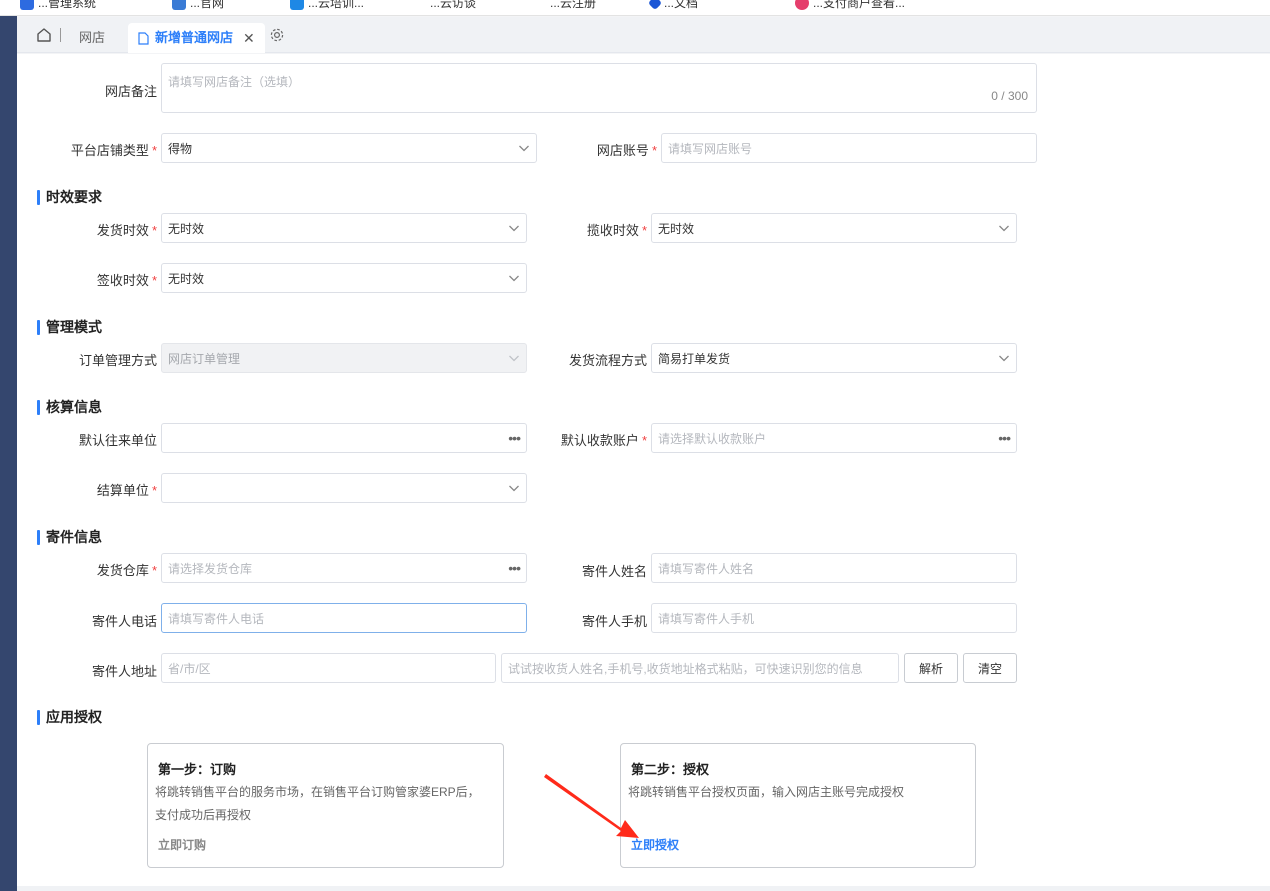 Image resolution: width=1270 pixels, height=891 pixels. Describe the element at coordinates (614, 621) in the screenshot. I see `sender-mobile-label: 寄件人手机` at that location.